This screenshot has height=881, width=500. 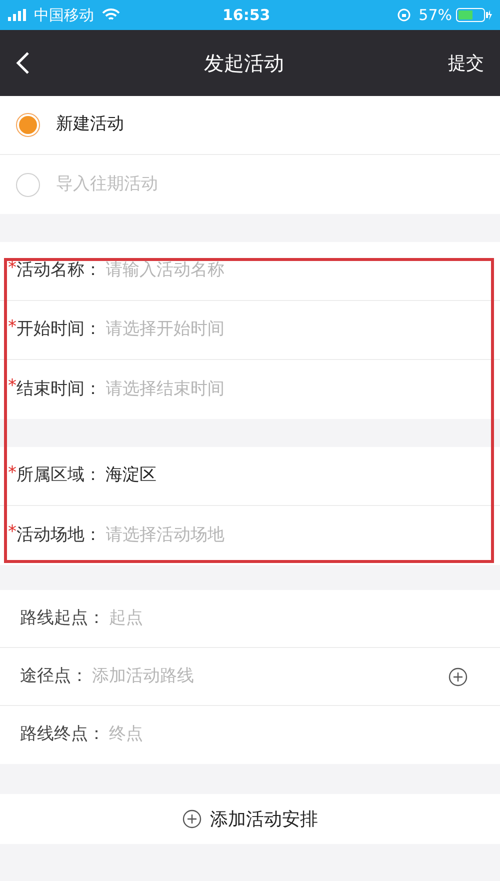 What do you see at coordinates (403, 15) in the screenshot?
I see `rotation-lock-icon` at bounding box center [403, 15].